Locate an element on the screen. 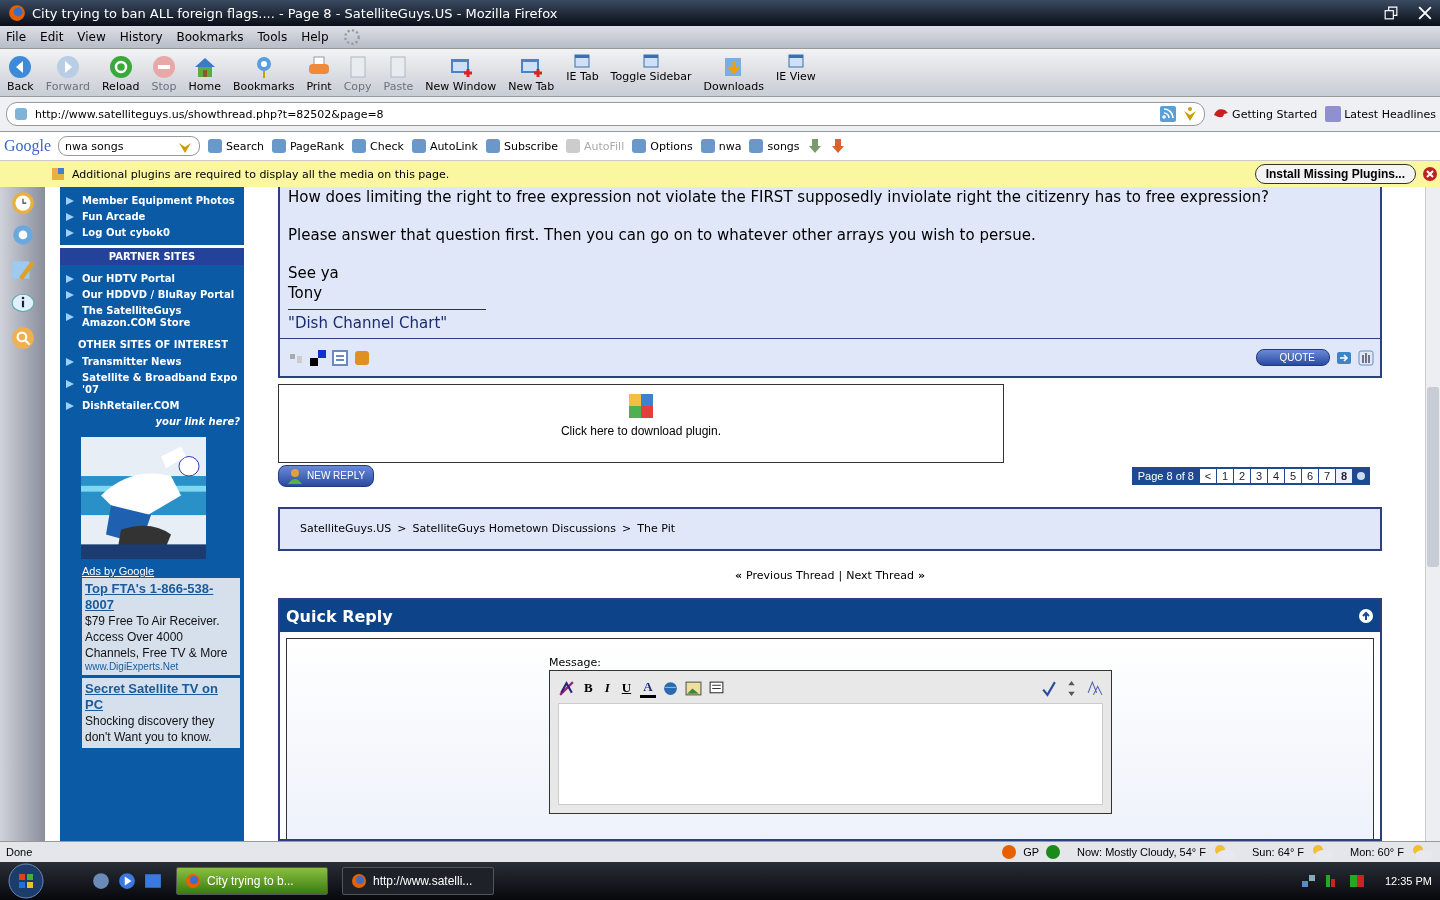  menu-item: Edit is located at coordinates (52, 37).